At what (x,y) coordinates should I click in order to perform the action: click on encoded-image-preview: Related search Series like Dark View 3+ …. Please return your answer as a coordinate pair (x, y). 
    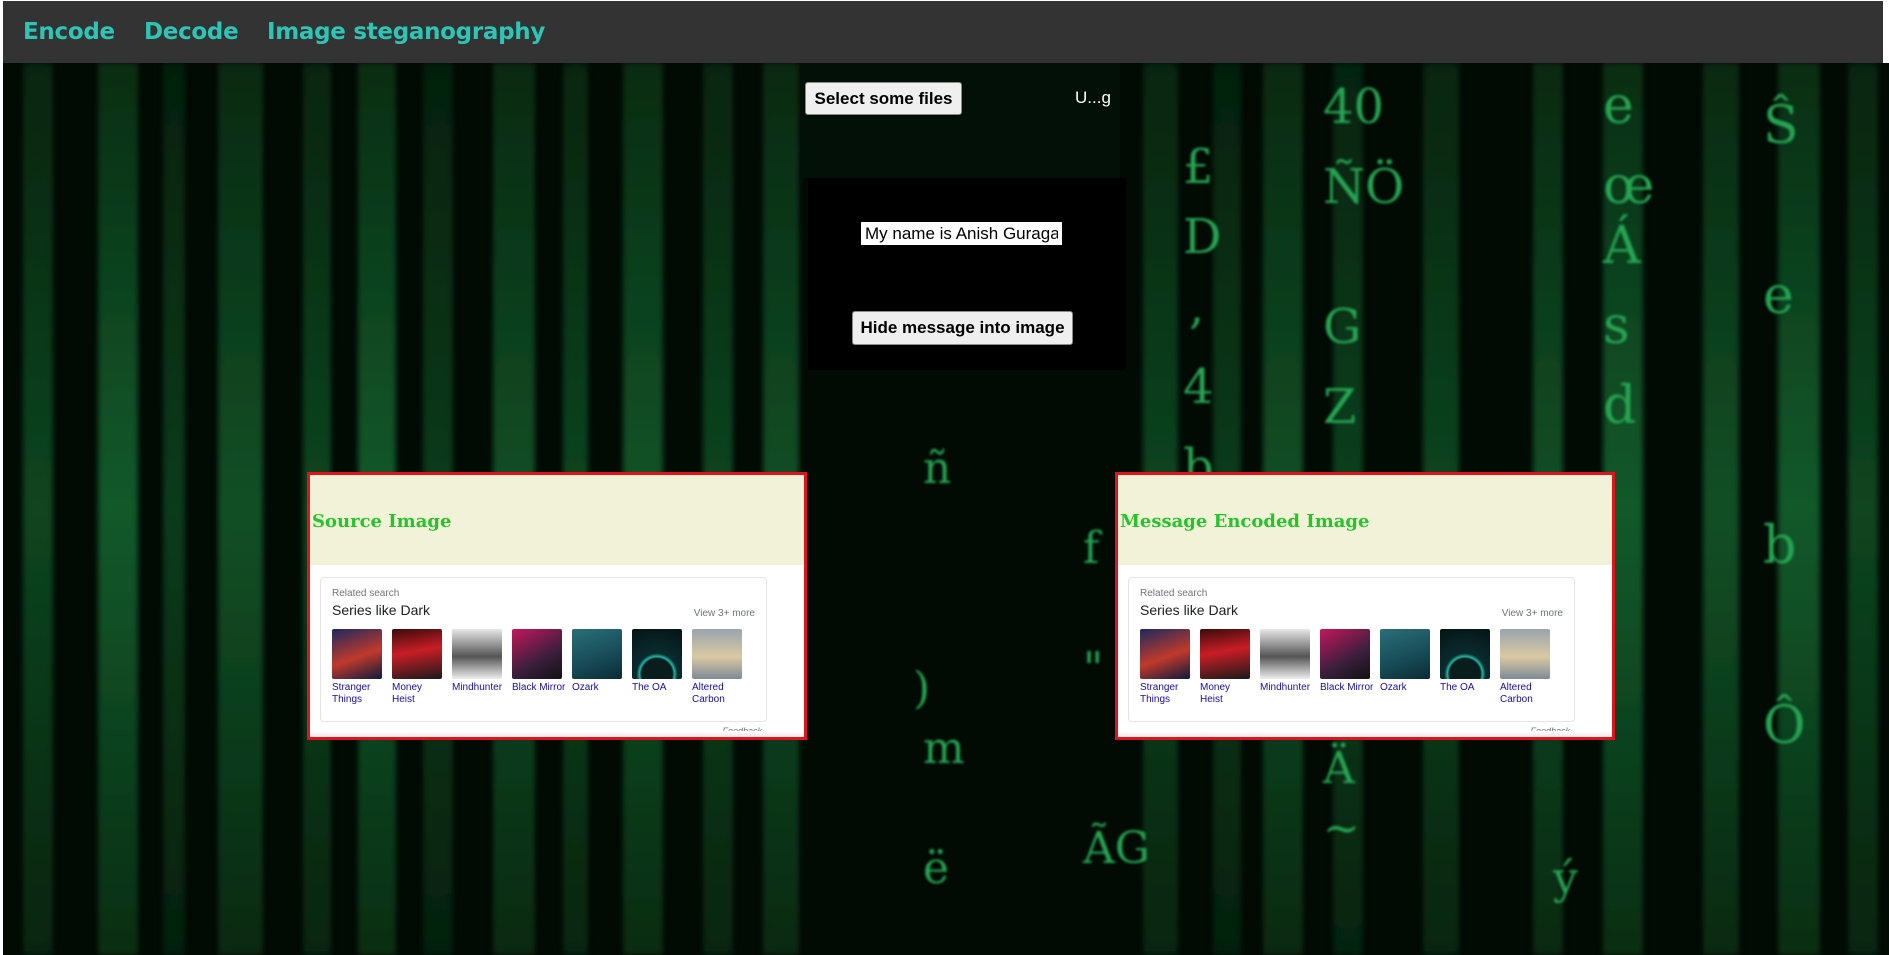
    Looking at the image, I should click on (1351, 656).